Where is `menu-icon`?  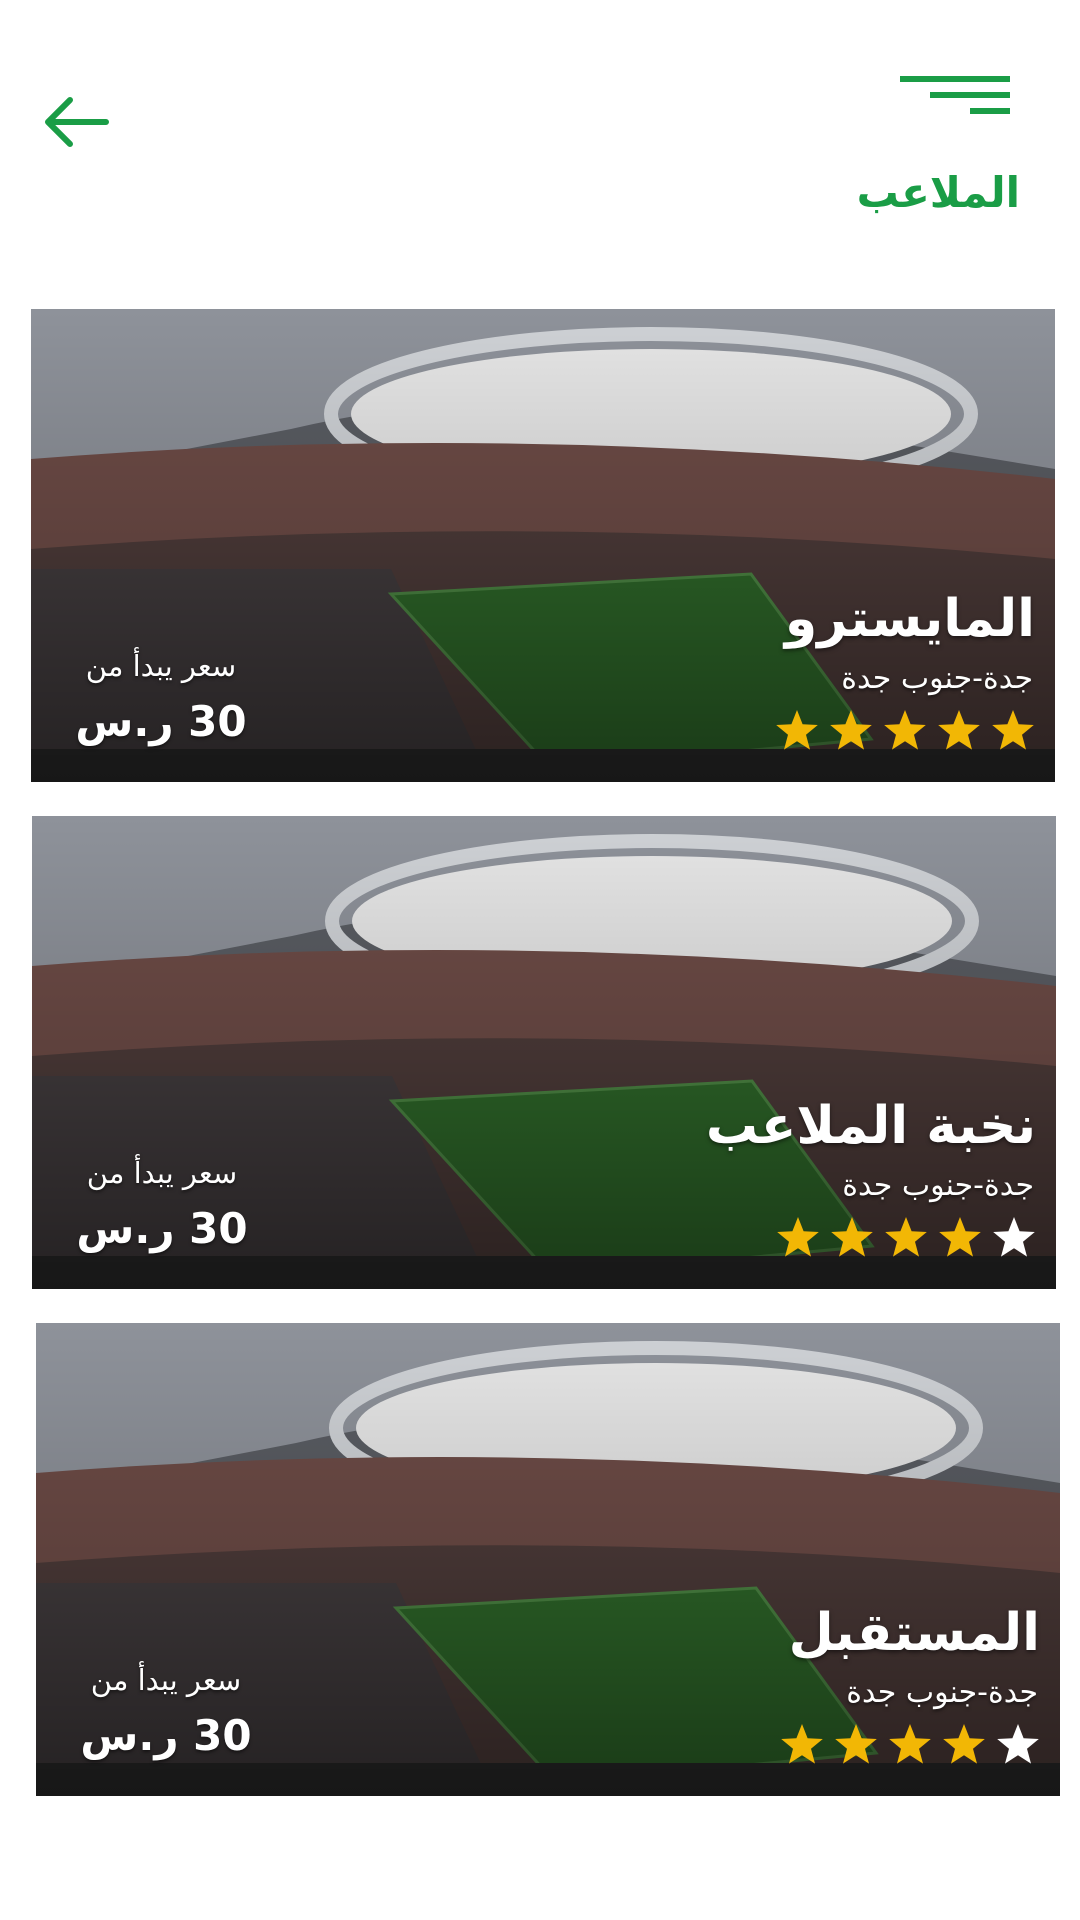
menu-icon is located at coordinates (955, 95).